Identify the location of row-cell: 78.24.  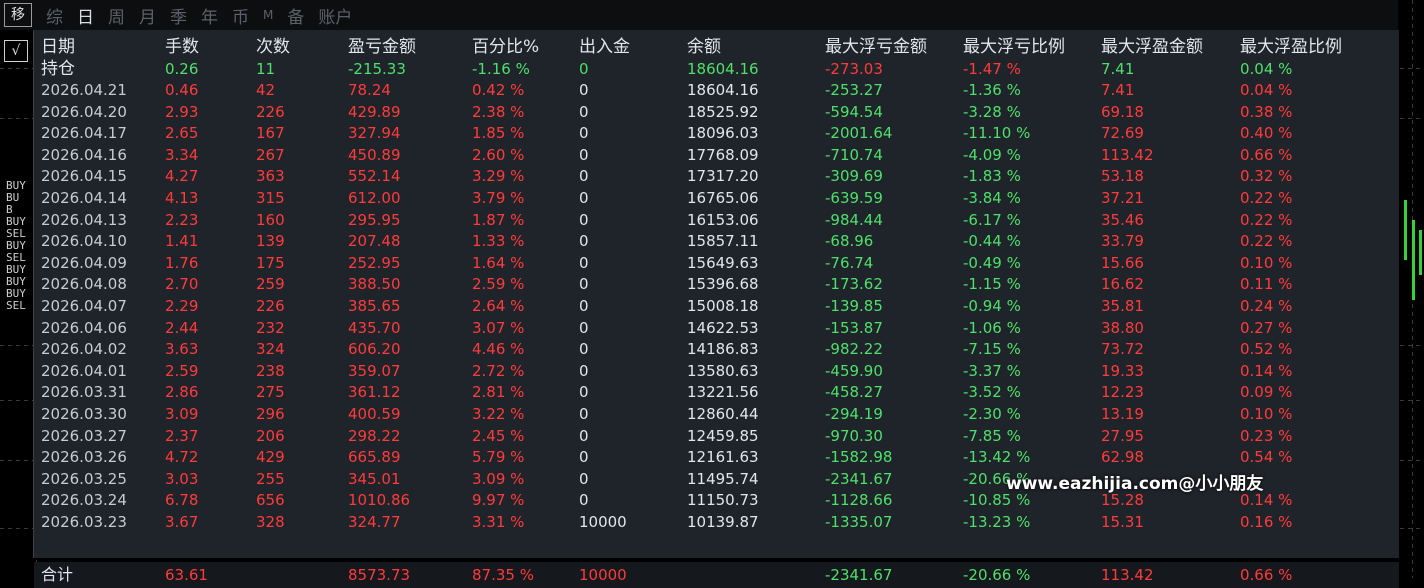
(369, 90).